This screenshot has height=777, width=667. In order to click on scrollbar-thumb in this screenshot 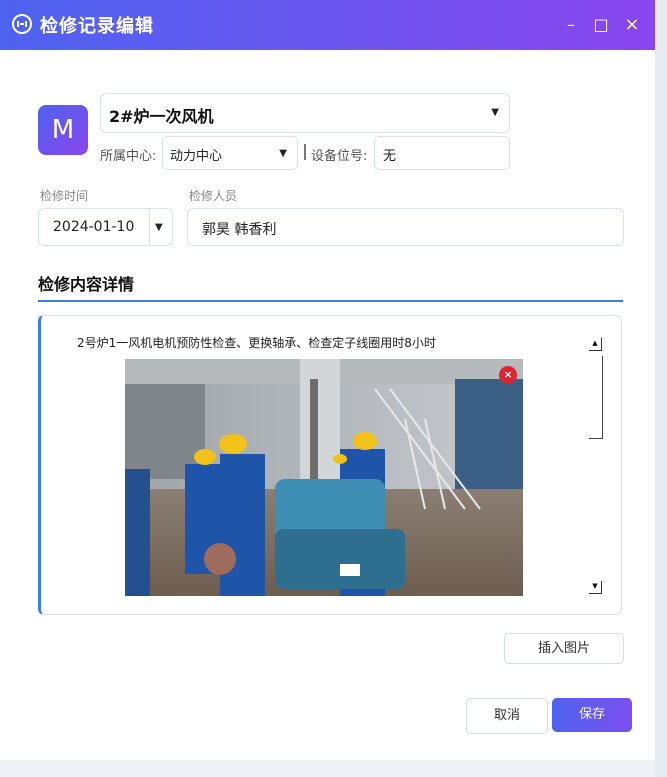, I will do `click(596, 397)`.